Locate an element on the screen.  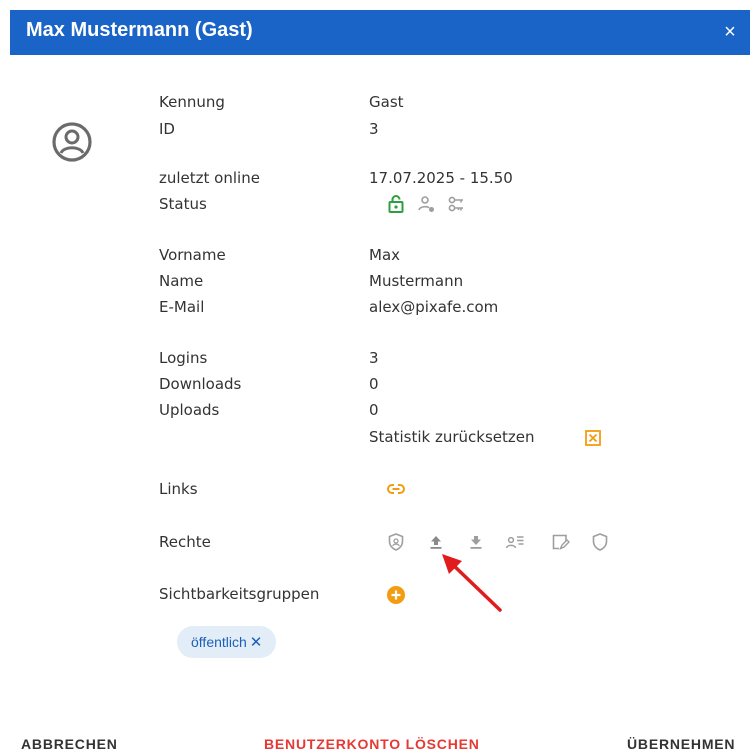
person-icon is located at coordinates (426, 204).